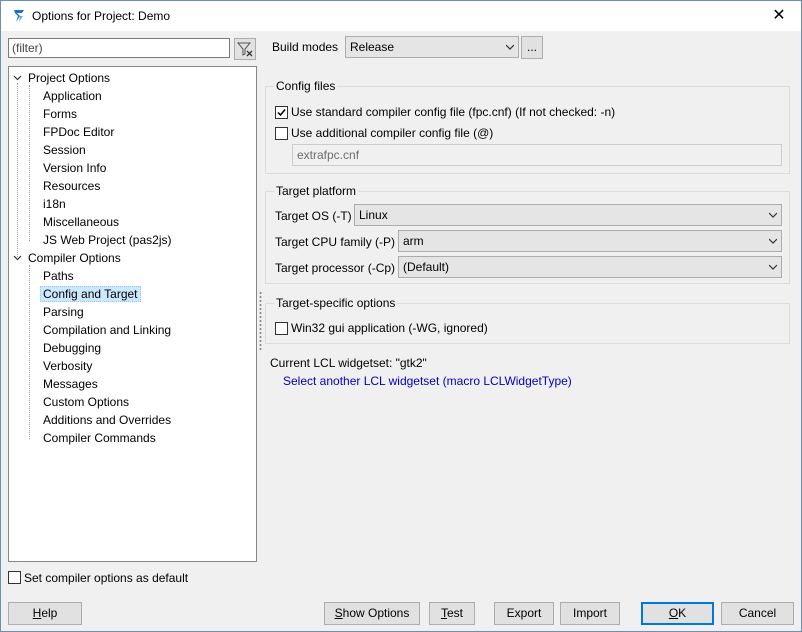 The height and width of the screenshot is (632, 802). I want to click on window-title: Options for Project: Demo, so click(101, 16).